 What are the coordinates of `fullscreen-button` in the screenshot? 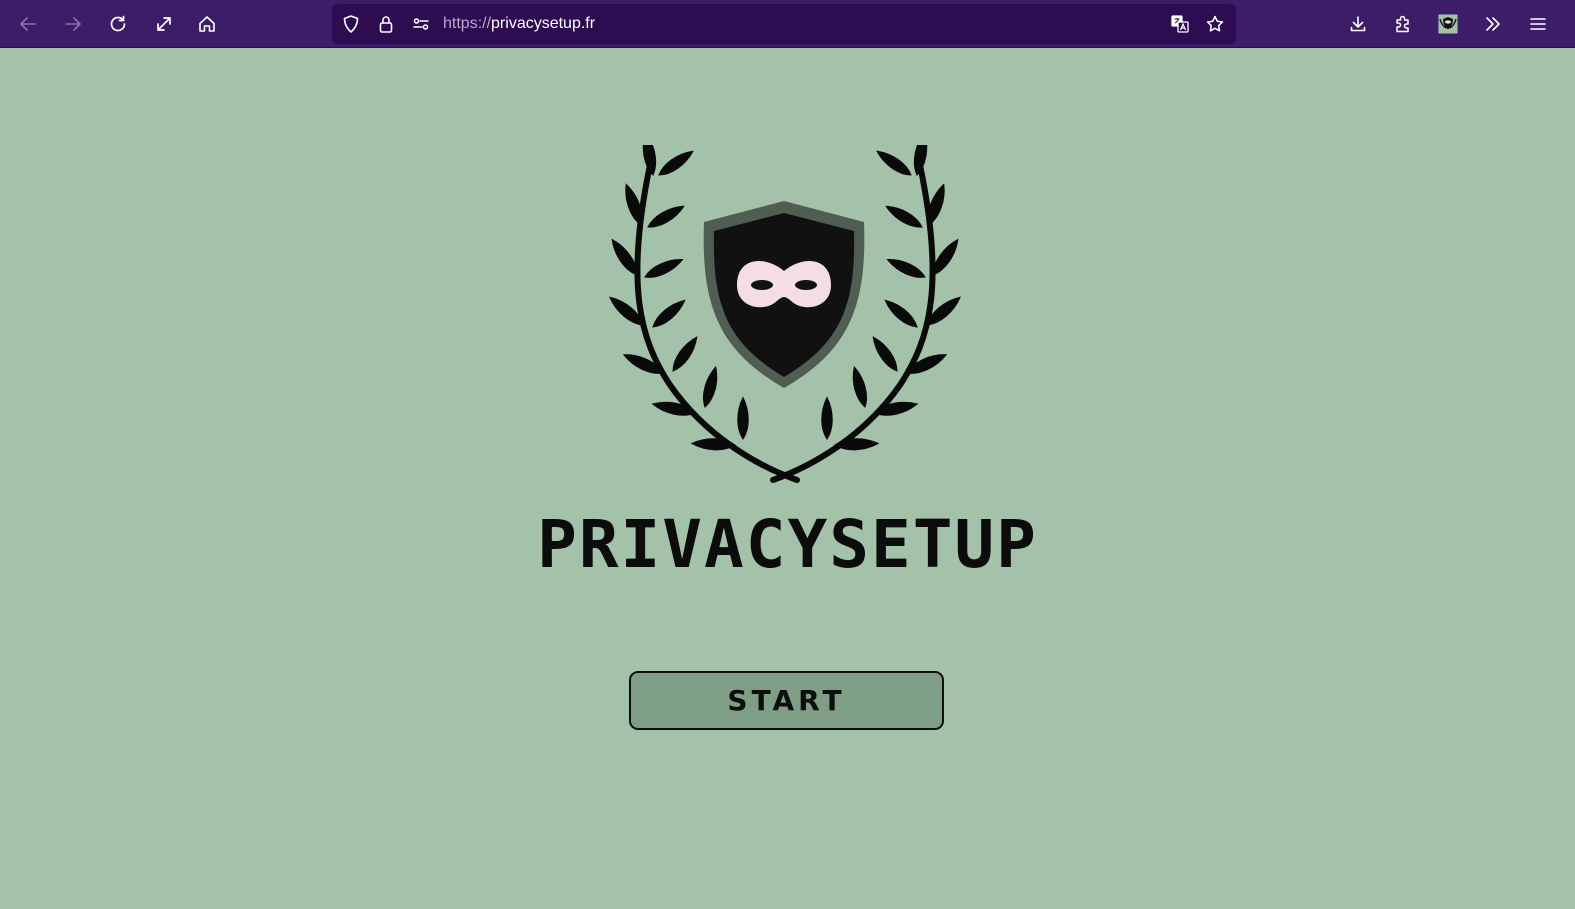 It's located at (164, 24).